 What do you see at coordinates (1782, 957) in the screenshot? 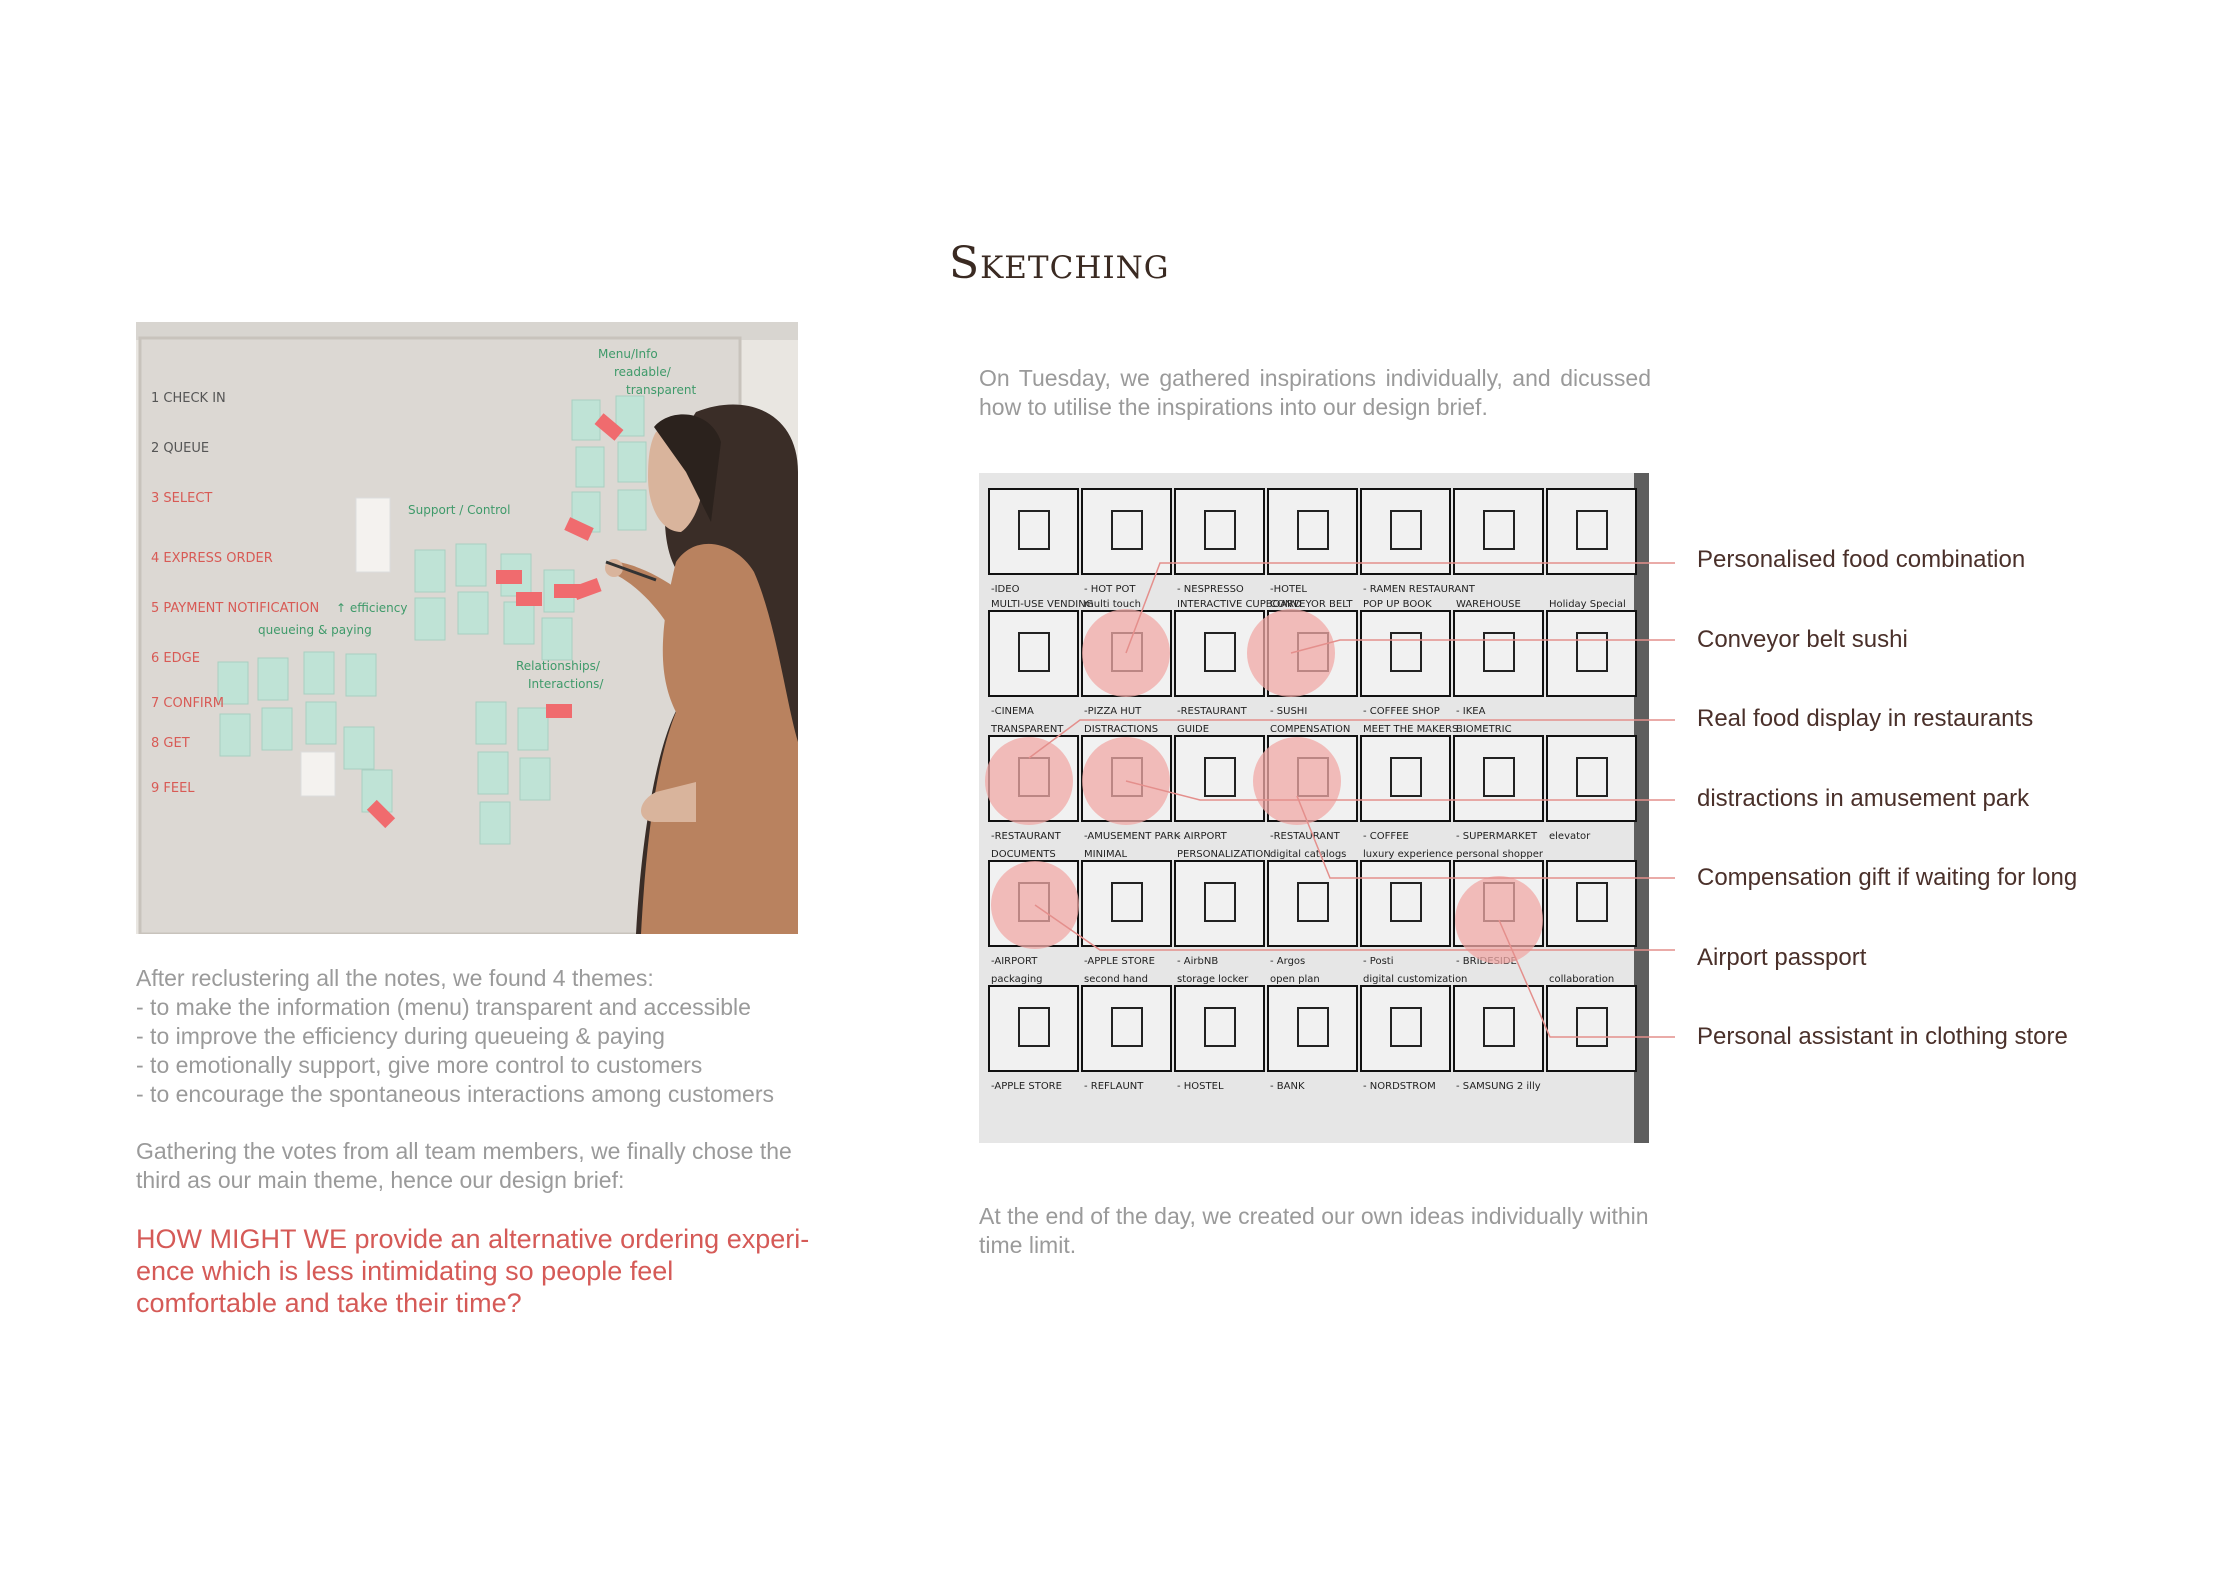
I see `annotation-airport-passport: Airport passport` at bounding box center [1782, 957].